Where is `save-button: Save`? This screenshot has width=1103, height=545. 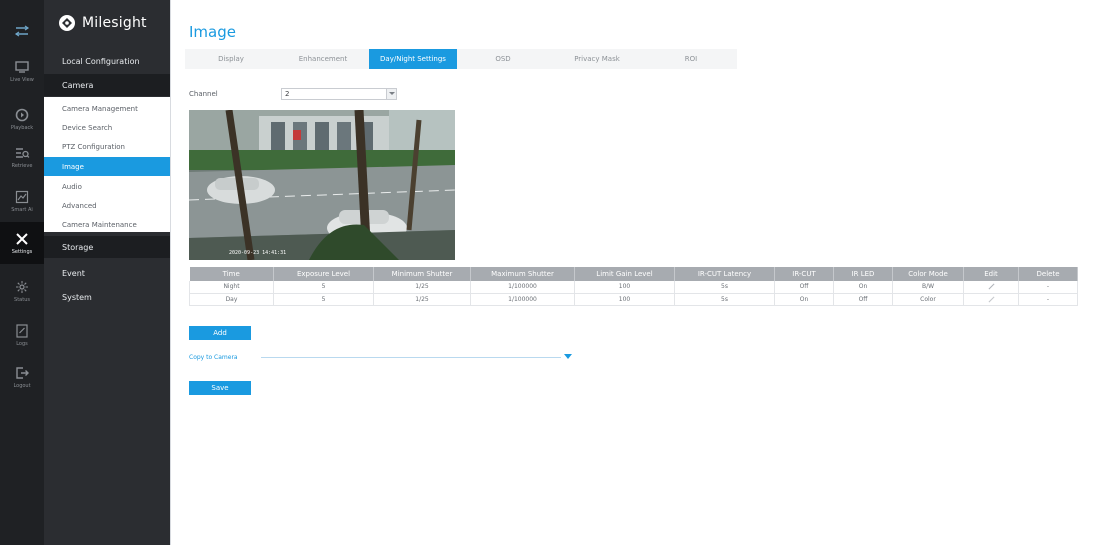 save-button: Save is located at coordinates (220, 388).